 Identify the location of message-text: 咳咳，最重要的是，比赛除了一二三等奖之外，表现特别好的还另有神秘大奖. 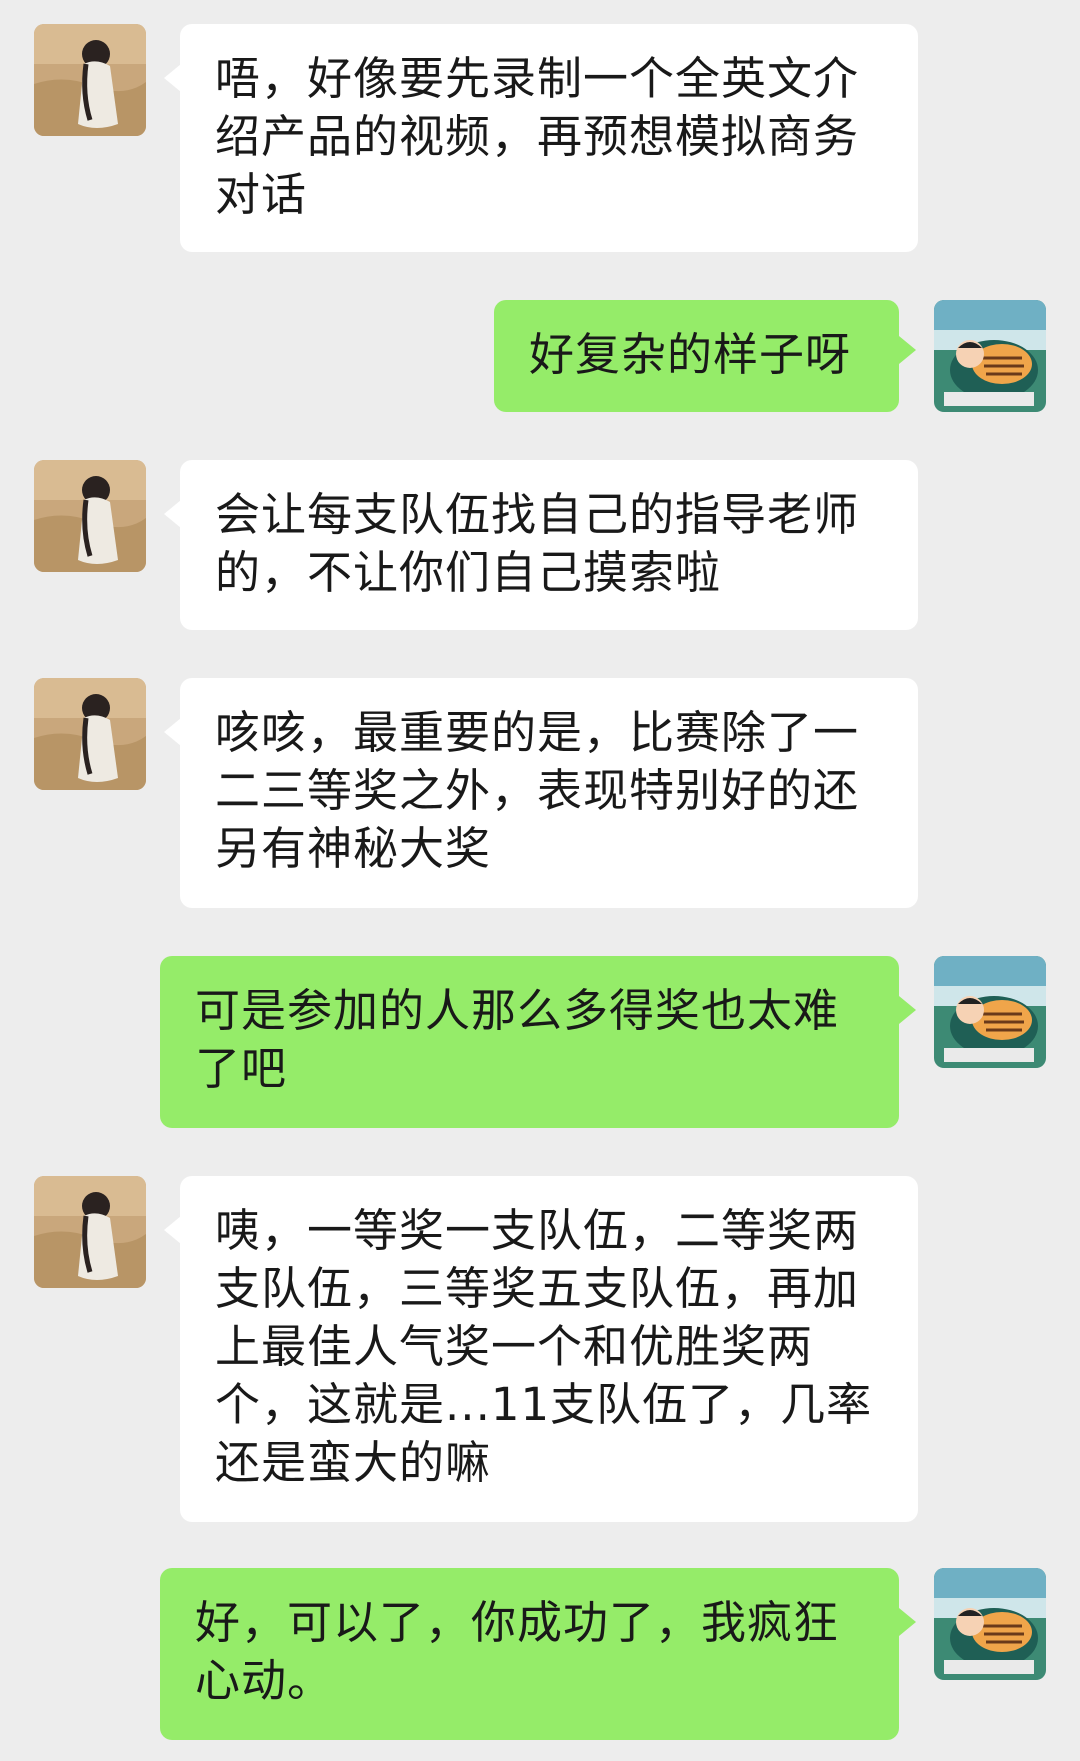
(537, 790).